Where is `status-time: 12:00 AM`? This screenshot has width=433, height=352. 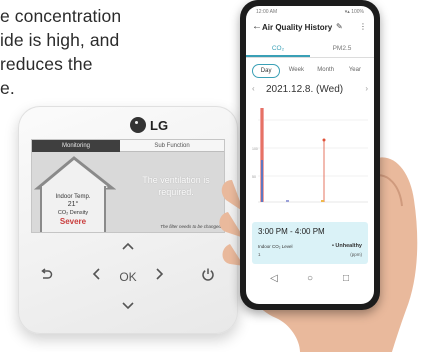
status-time: 12:00 AM is located at coordinates (267, 12).